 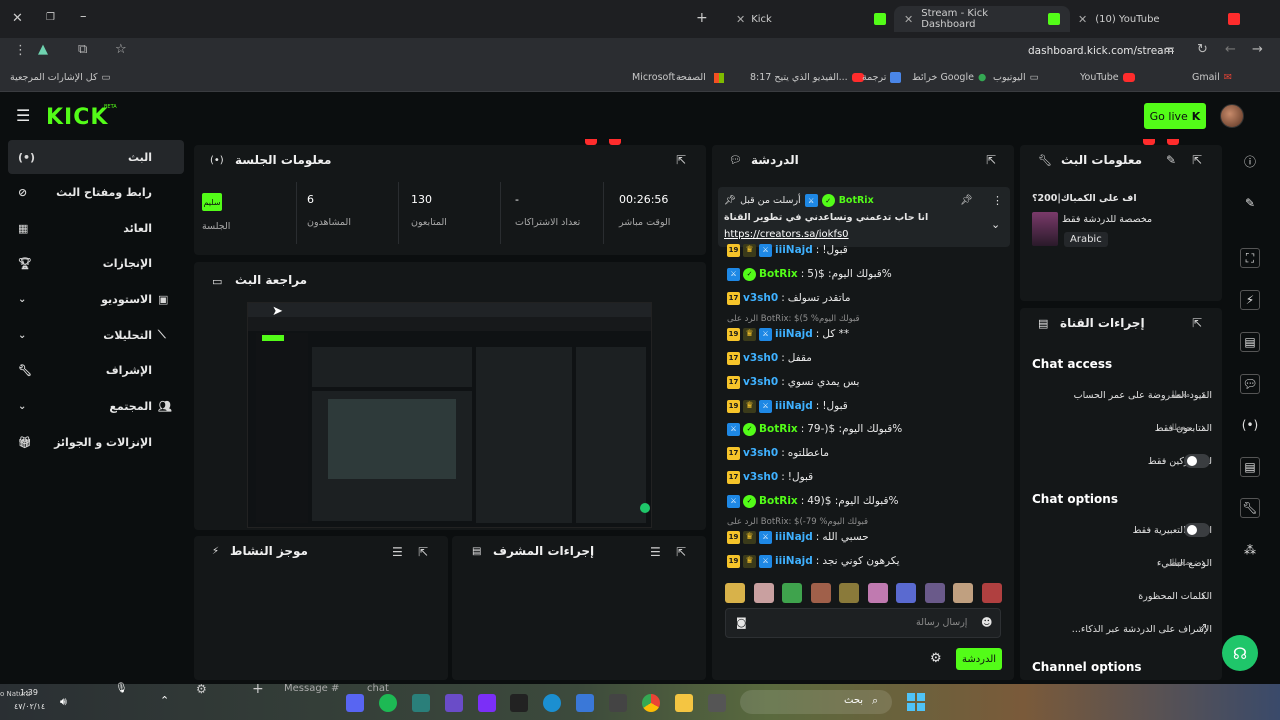 I want to click on kick-logo: KICK, so click(x=77, y=117).